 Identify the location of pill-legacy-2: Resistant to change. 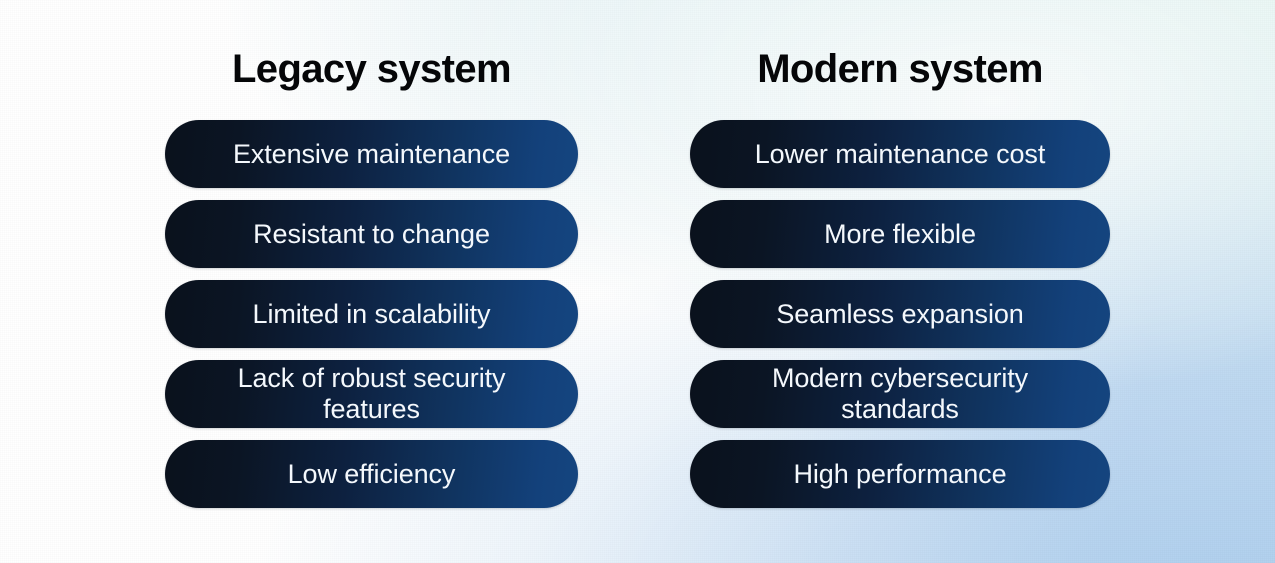
(371, 234).